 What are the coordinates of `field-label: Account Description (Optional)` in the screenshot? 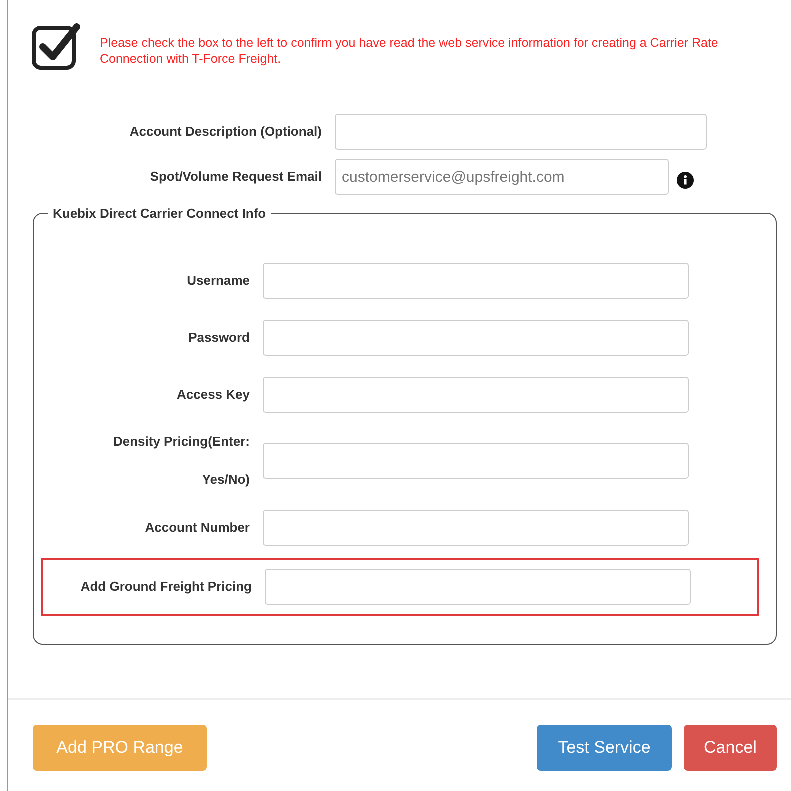 It's located at (225, 132).